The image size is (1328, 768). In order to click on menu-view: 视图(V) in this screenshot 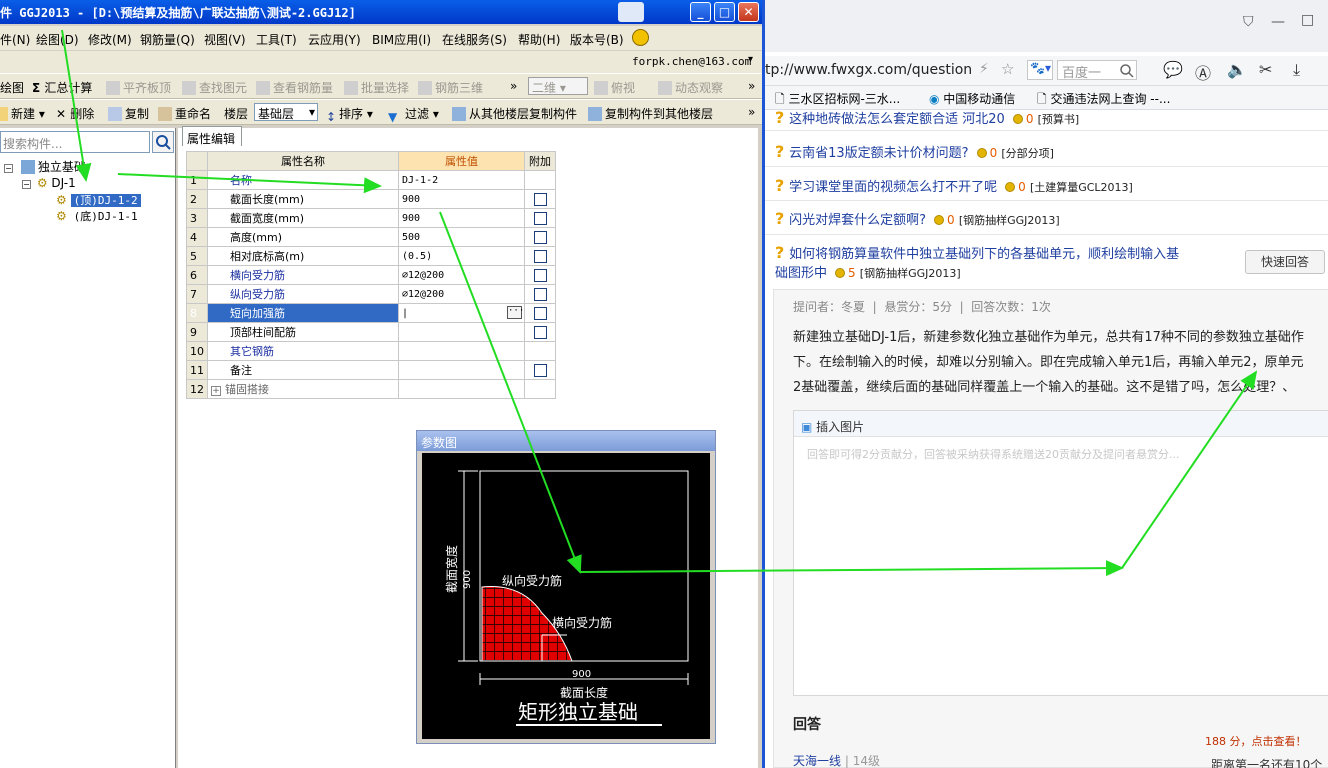, I will do `click(225, 39)`.